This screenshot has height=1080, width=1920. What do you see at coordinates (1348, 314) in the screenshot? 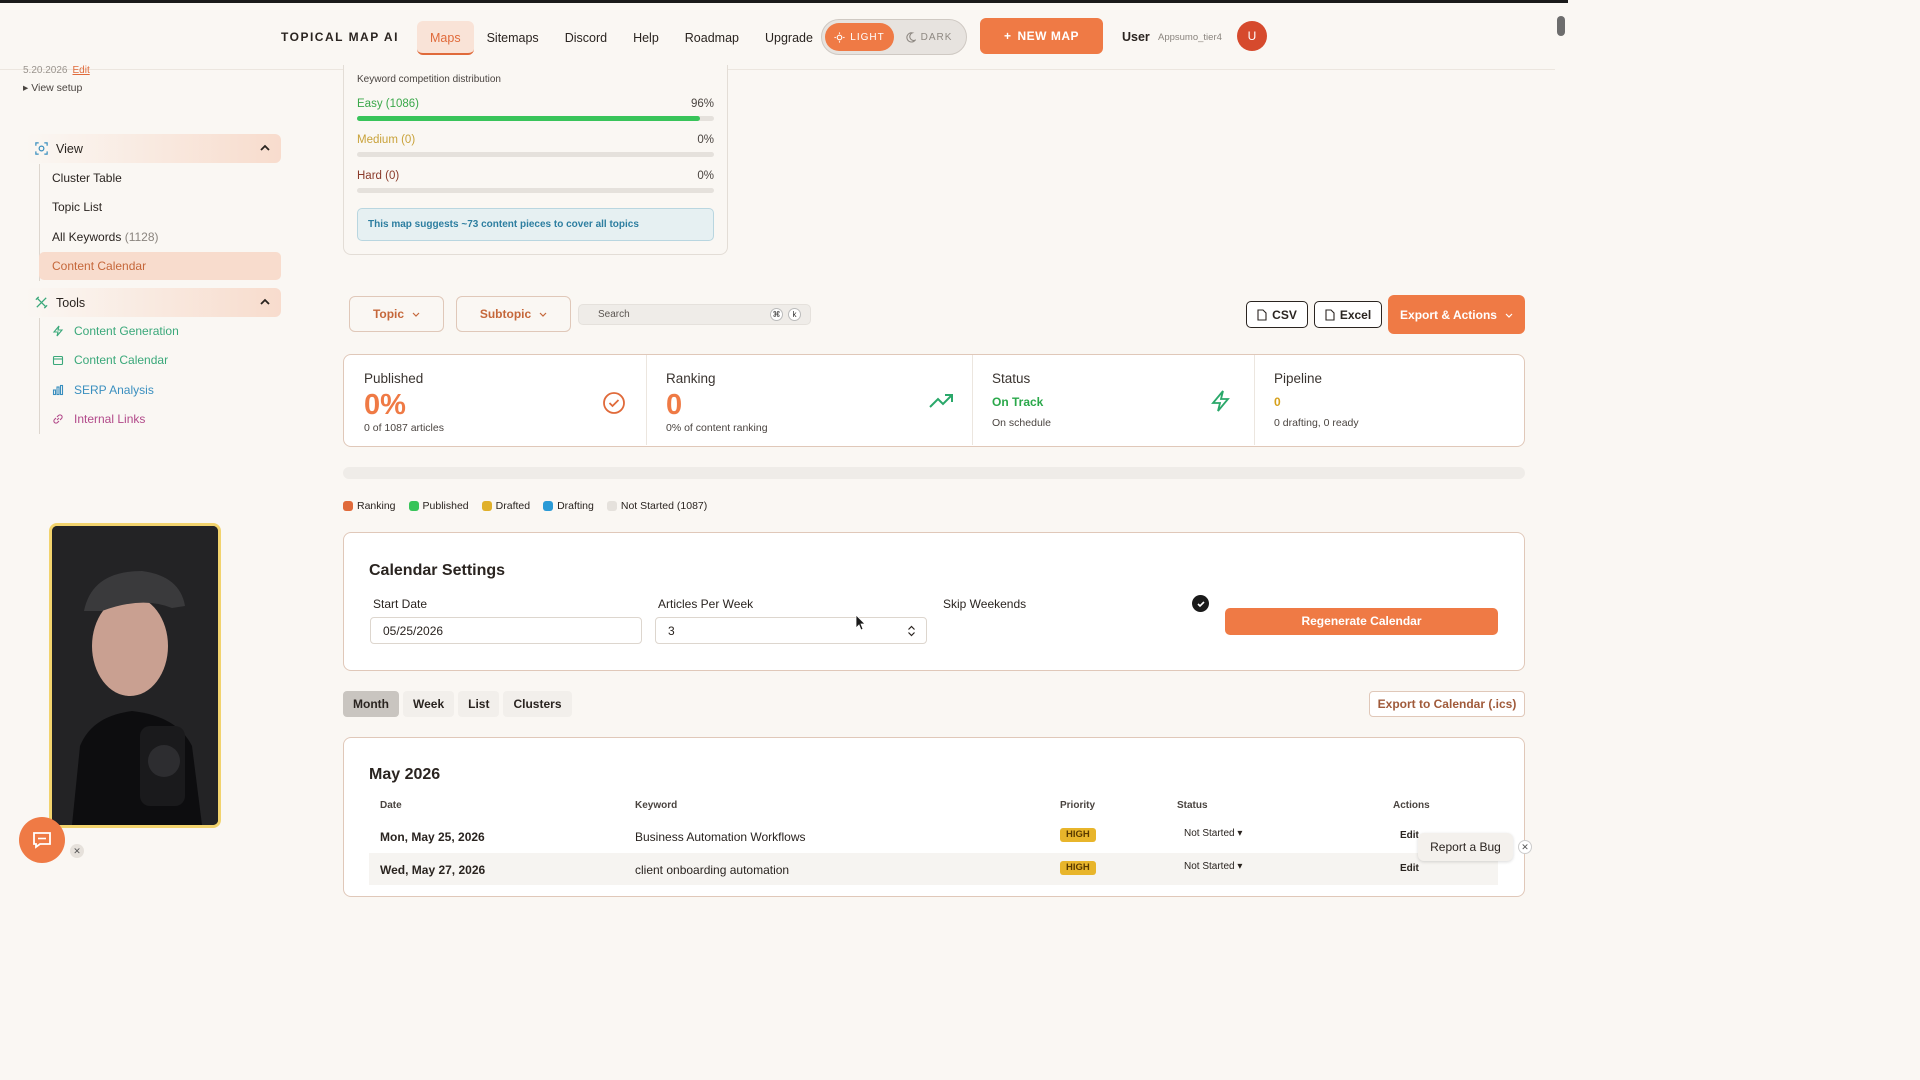
I see `excel-export-button: Excel` at bounding box center [1348, 314].